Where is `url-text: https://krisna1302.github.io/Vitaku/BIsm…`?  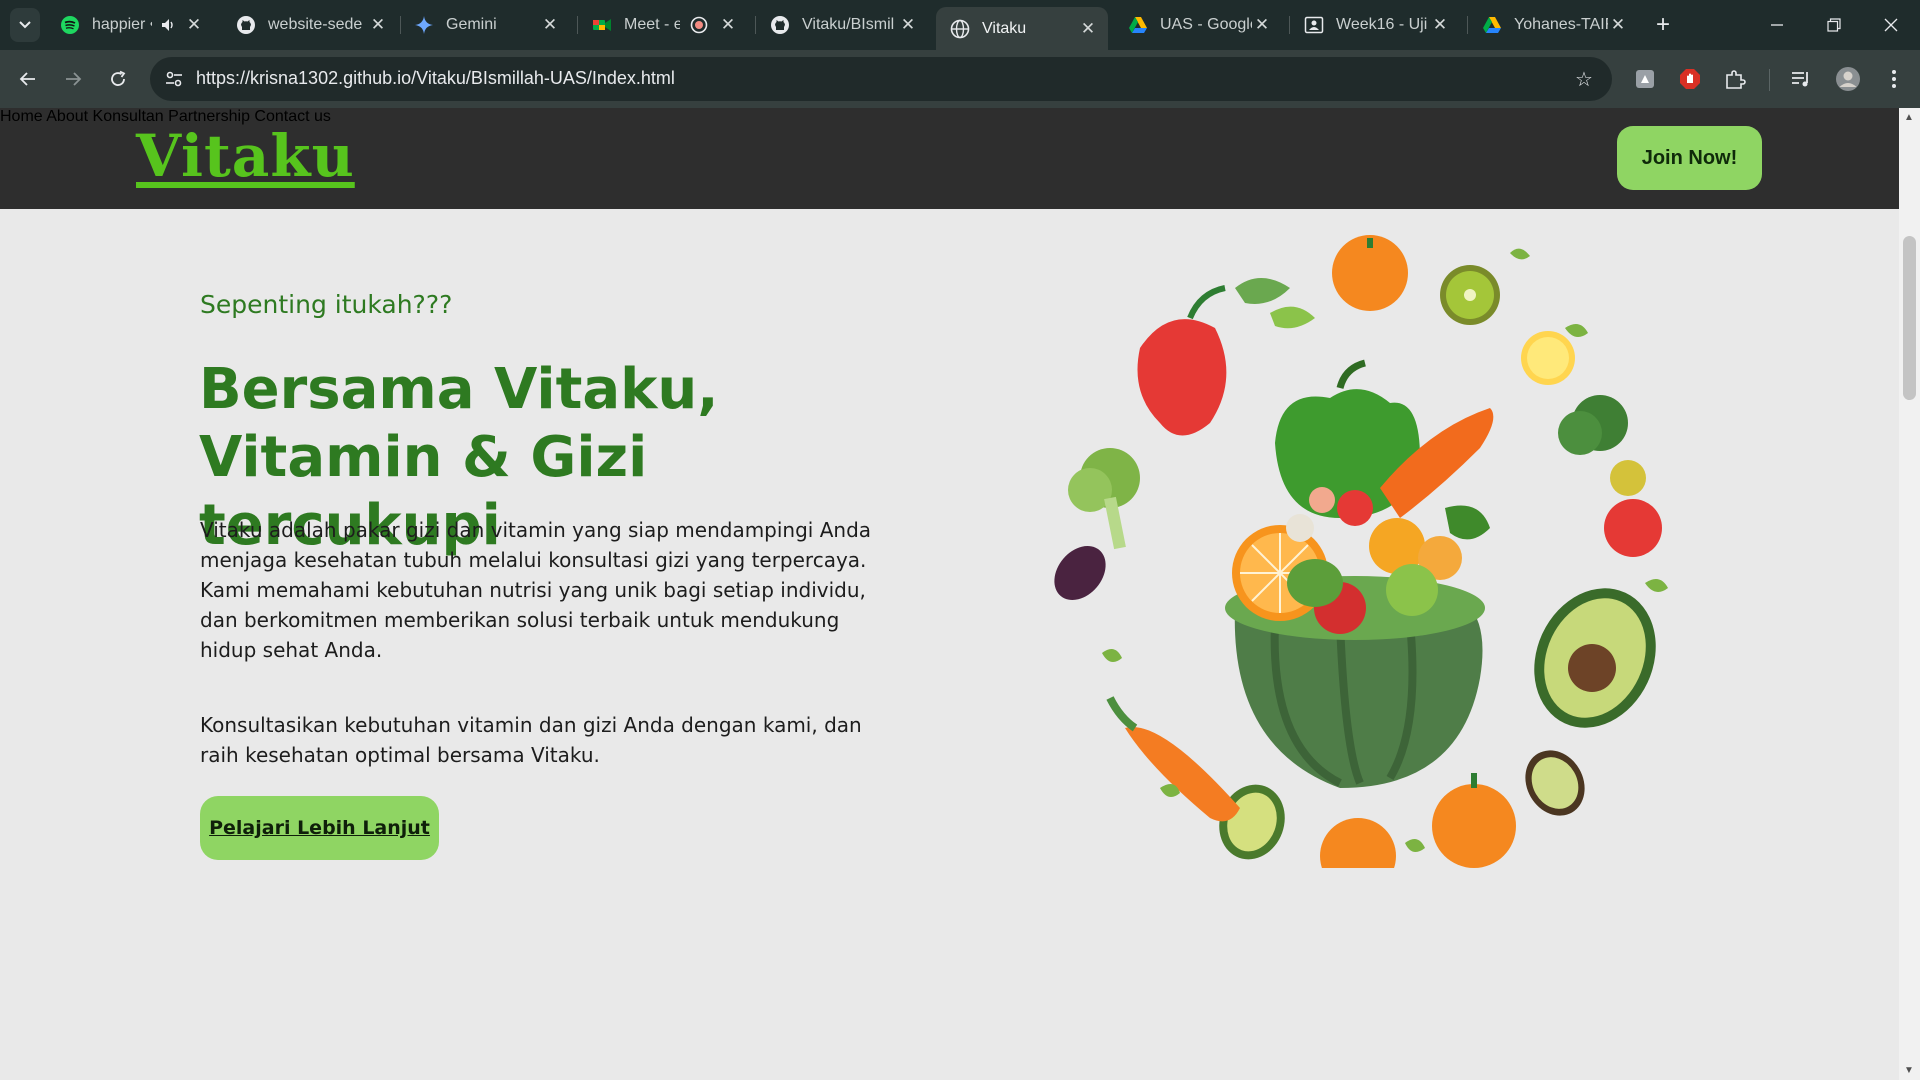 url-text: https://krisna1302.github.io/Vitaku/BIsm… is located at coordinates (435, 78).